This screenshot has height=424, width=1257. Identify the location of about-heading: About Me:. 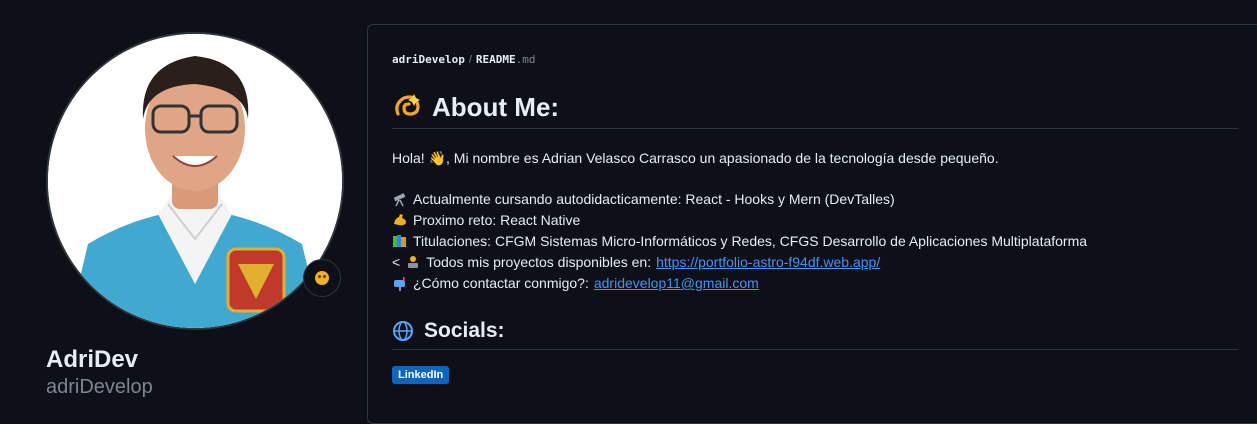
(496, 106).